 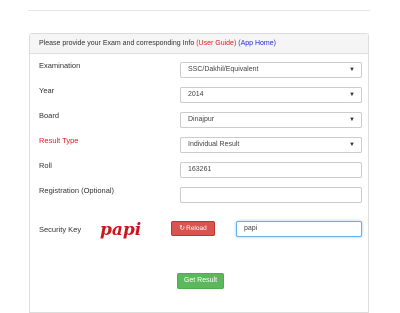 I want to click on roll-input: 163261, so click(x=271, y=170).